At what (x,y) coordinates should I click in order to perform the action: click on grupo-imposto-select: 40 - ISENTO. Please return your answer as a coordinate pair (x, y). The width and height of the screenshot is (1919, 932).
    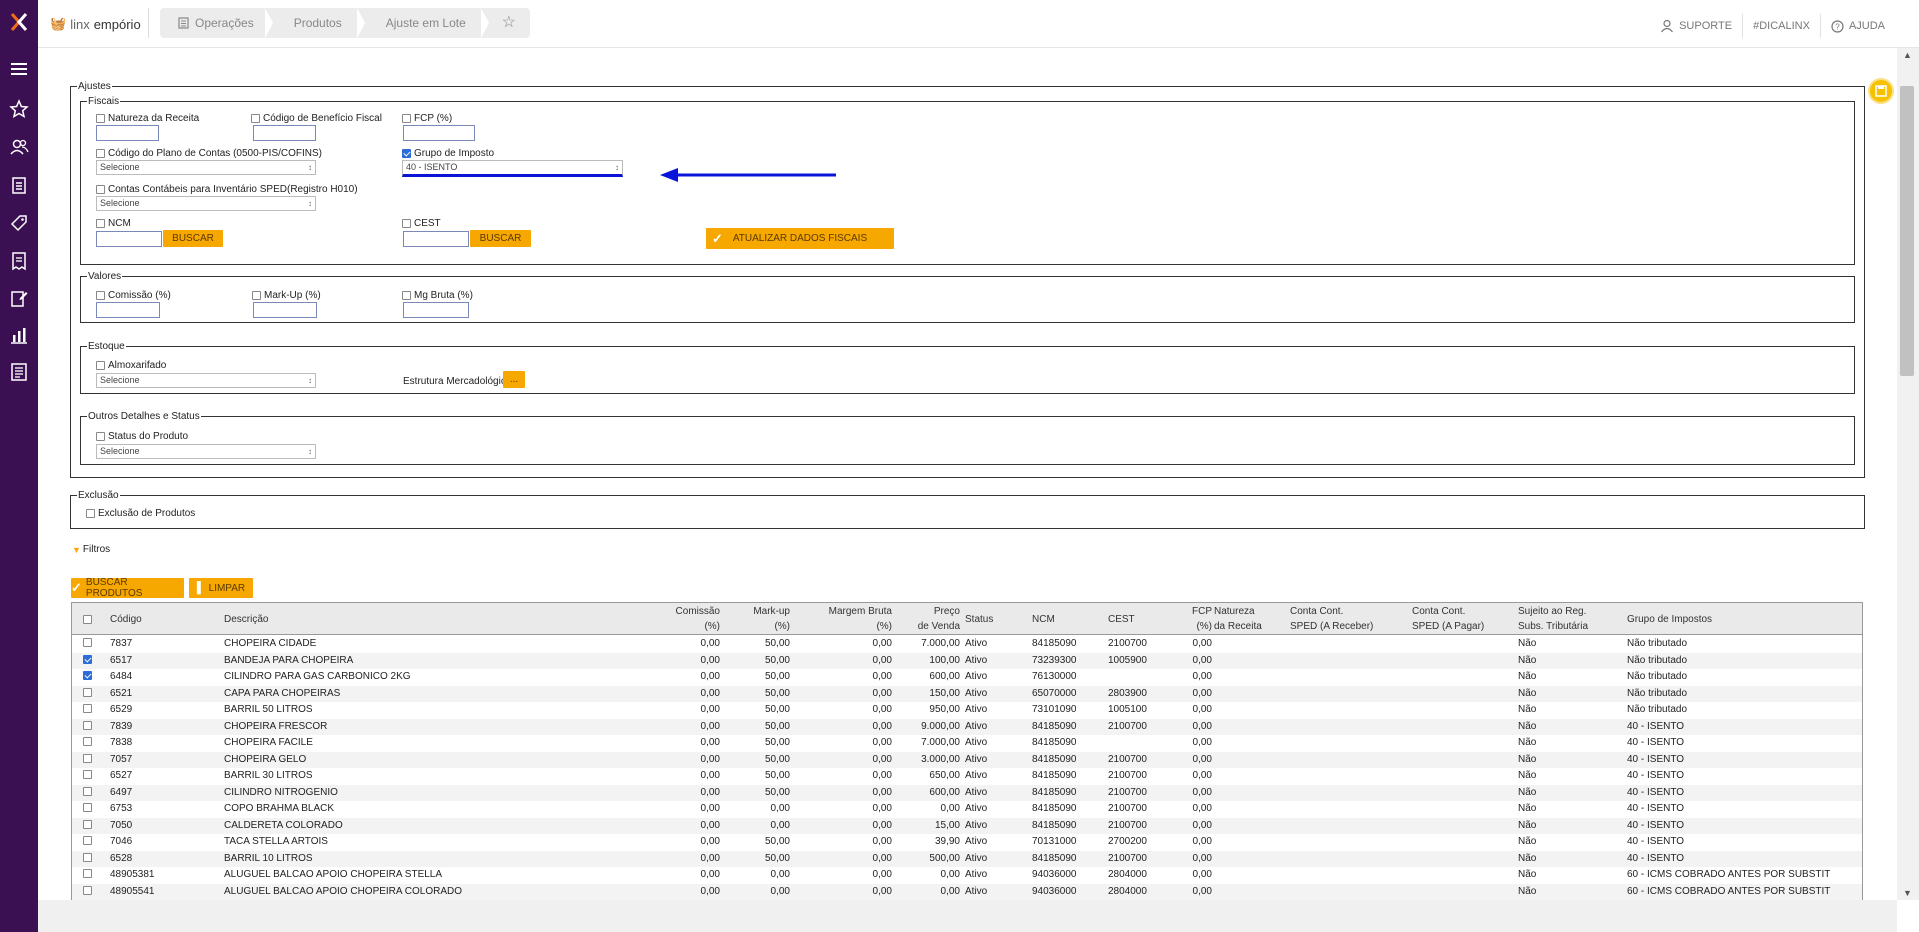
    Looking at the image, I should click on (512, 168).